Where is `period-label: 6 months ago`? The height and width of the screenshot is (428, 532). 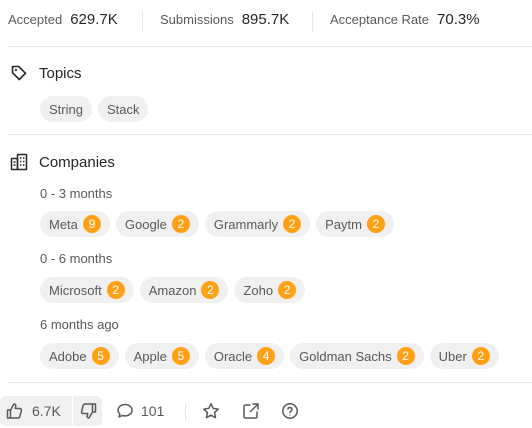 period-label: 6 months ago is located at coordinates (79, 324).